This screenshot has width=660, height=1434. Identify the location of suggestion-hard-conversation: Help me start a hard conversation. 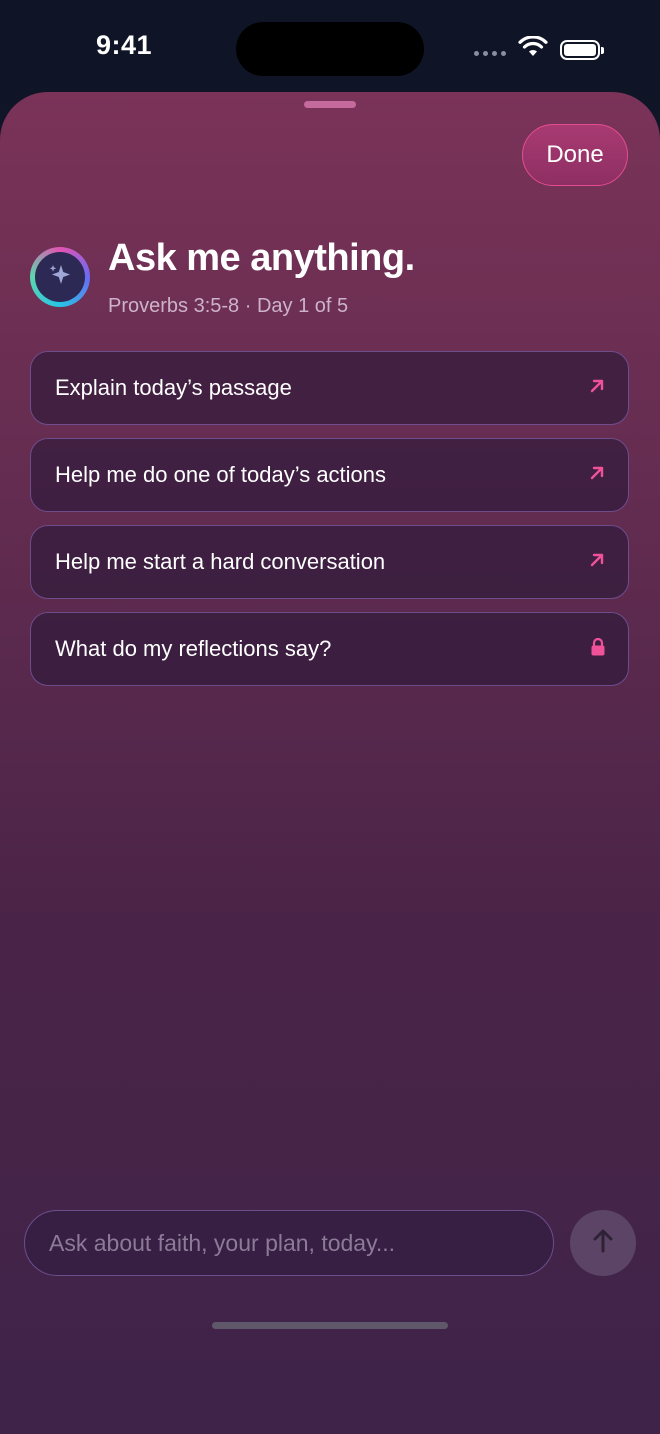
(329, 562).